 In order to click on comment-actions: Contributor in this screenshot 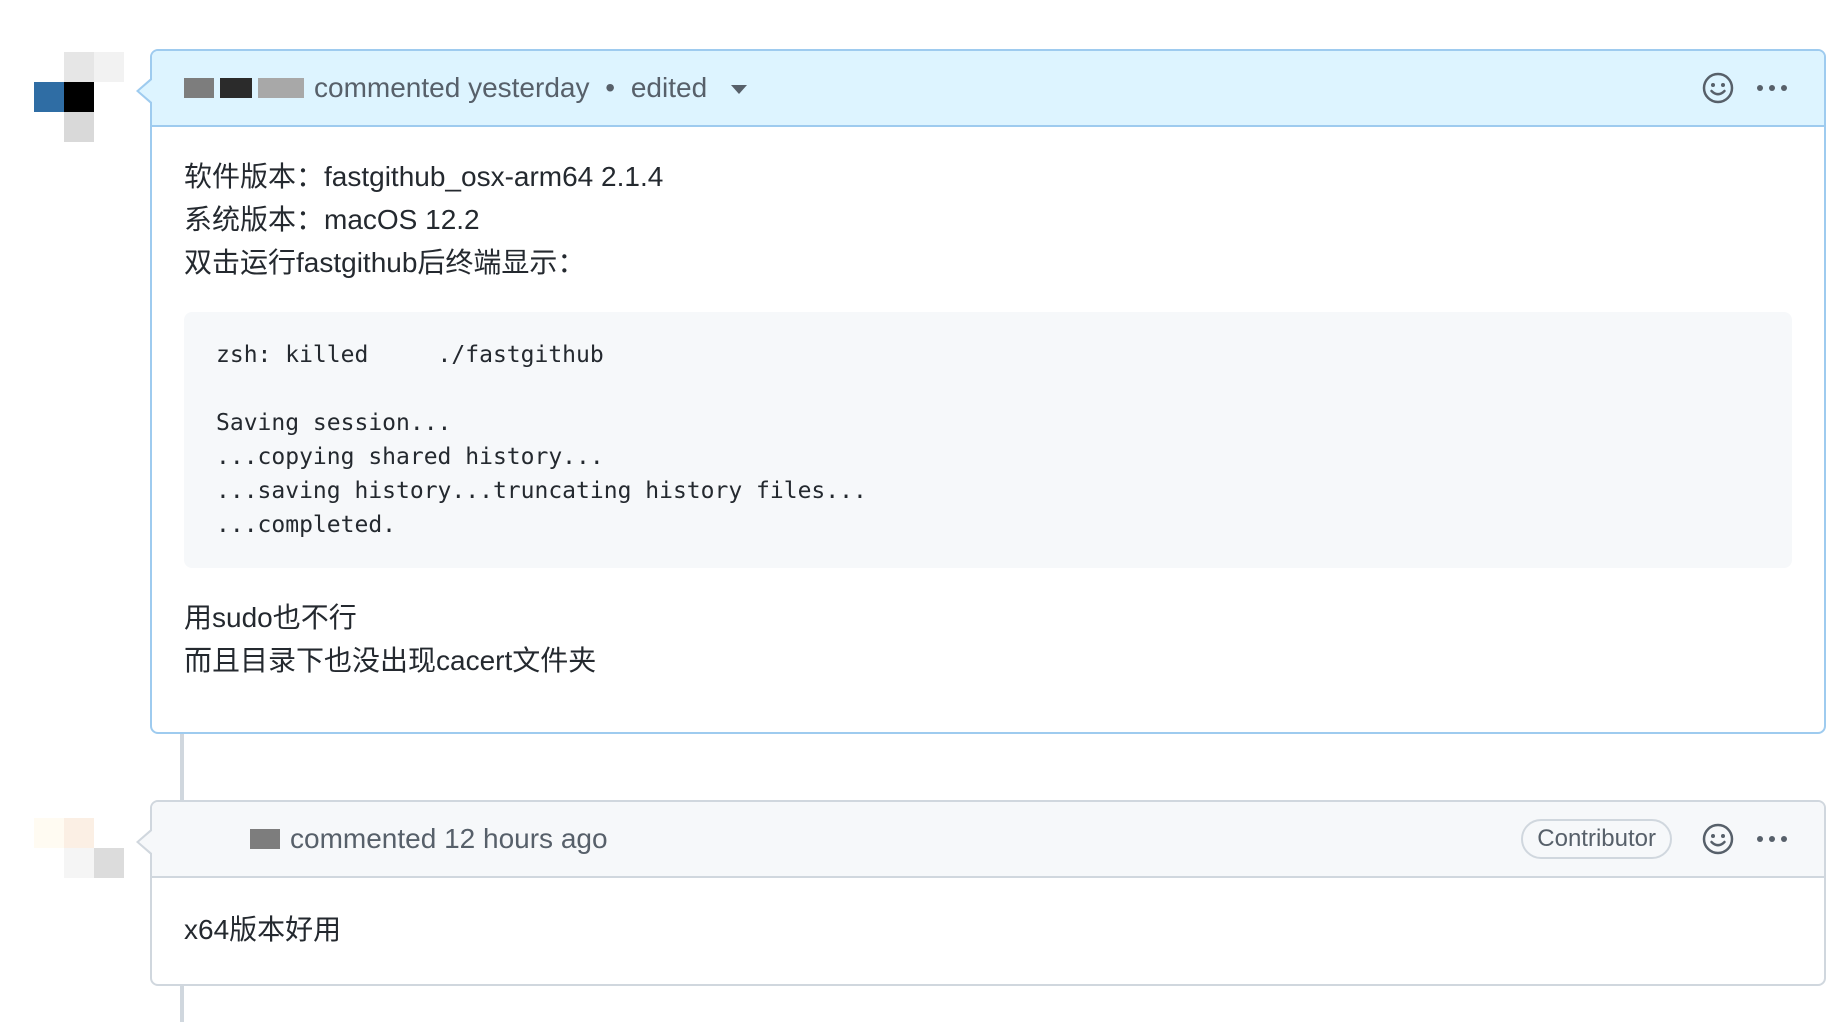, I will do `click(1656, 839)`.